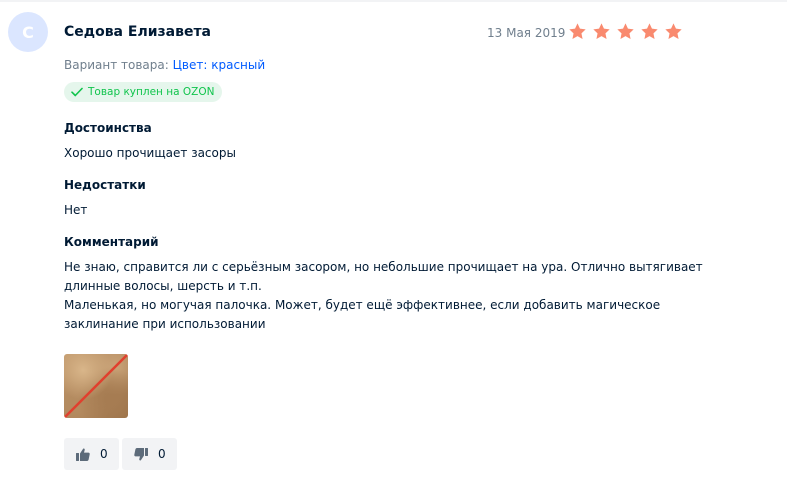 The width and height of the screenshot is (787, 483). I want to click on rating-stars, so click(625, 31).